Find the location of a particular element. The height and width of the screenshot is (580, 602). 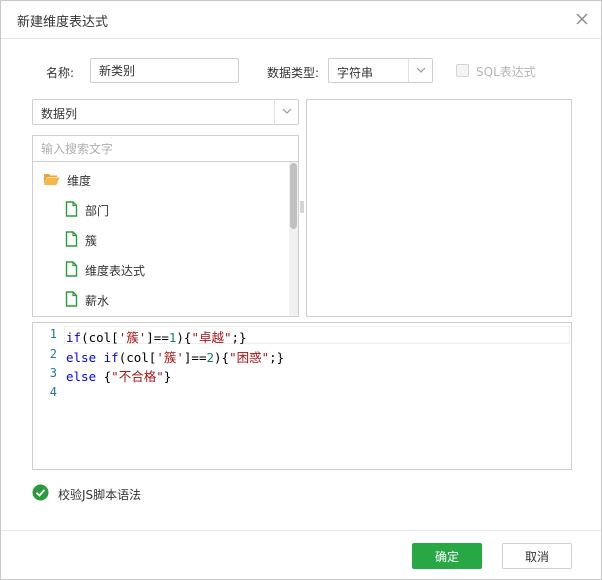

tree-item-field: 部门 is located at coordinates (87, 210).